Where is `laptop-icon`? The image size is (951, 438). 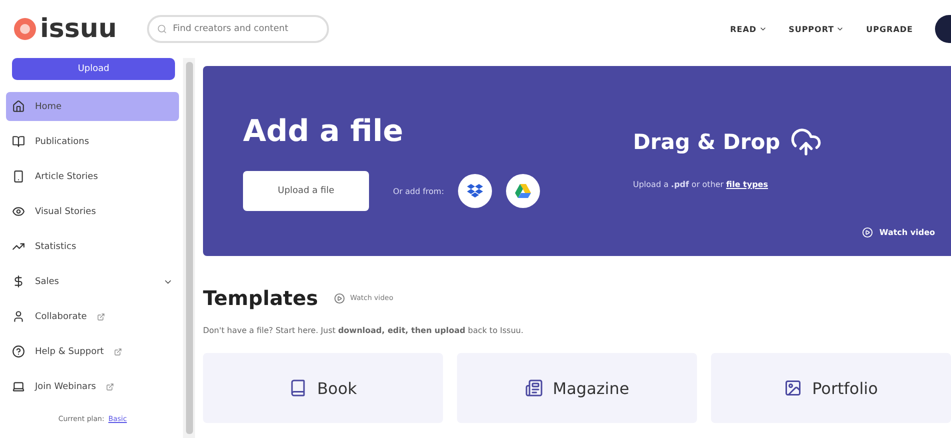 laptop-icon is located at coordinates (18, 386).